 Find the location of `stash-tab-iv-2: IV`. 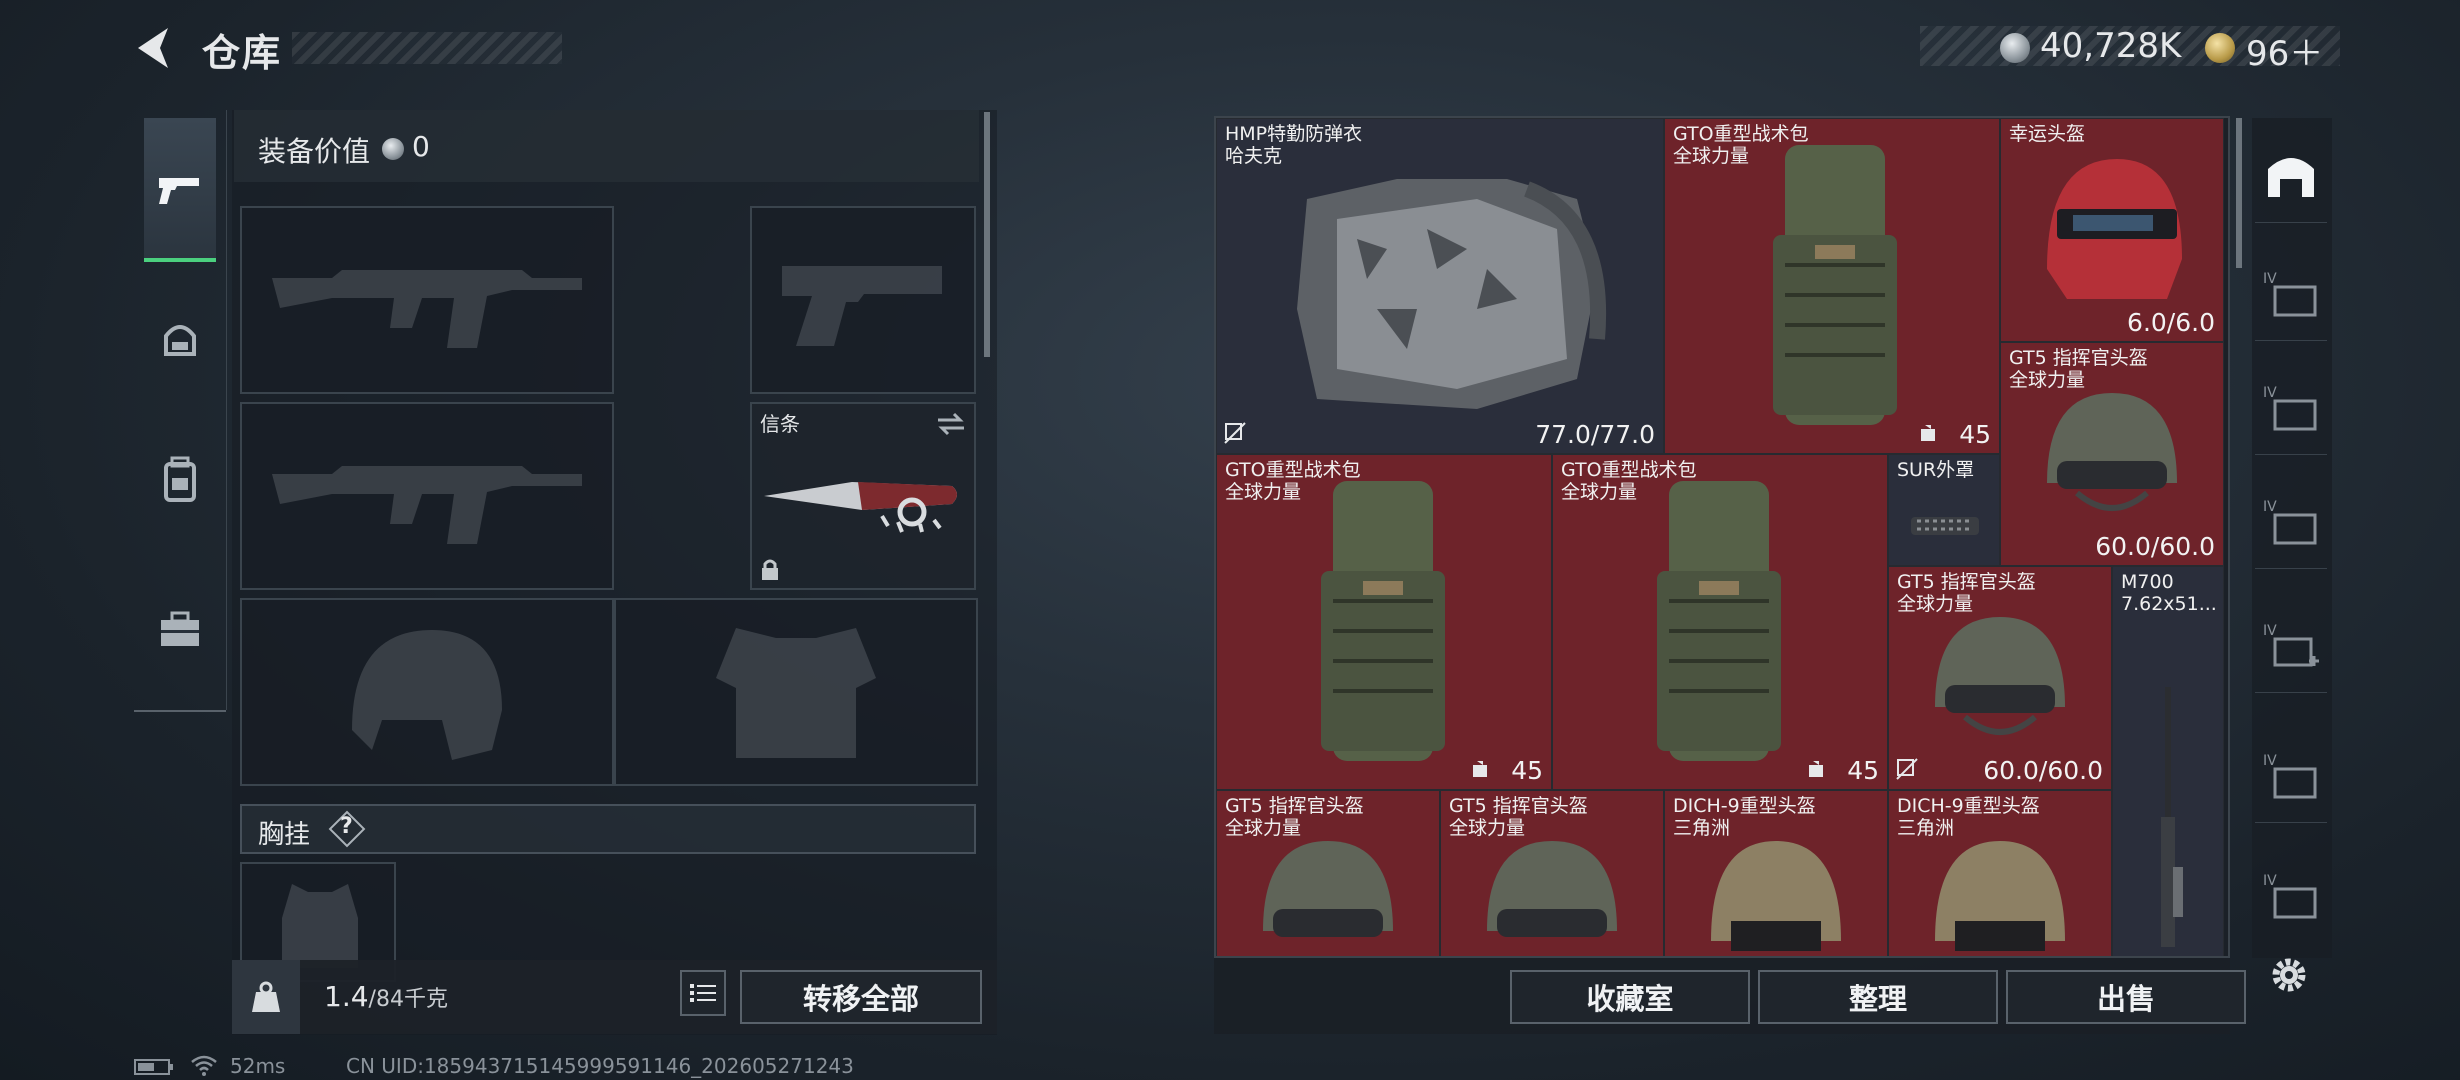

stash-tab-iv-2: IV is located at coordinates (2291, 408).